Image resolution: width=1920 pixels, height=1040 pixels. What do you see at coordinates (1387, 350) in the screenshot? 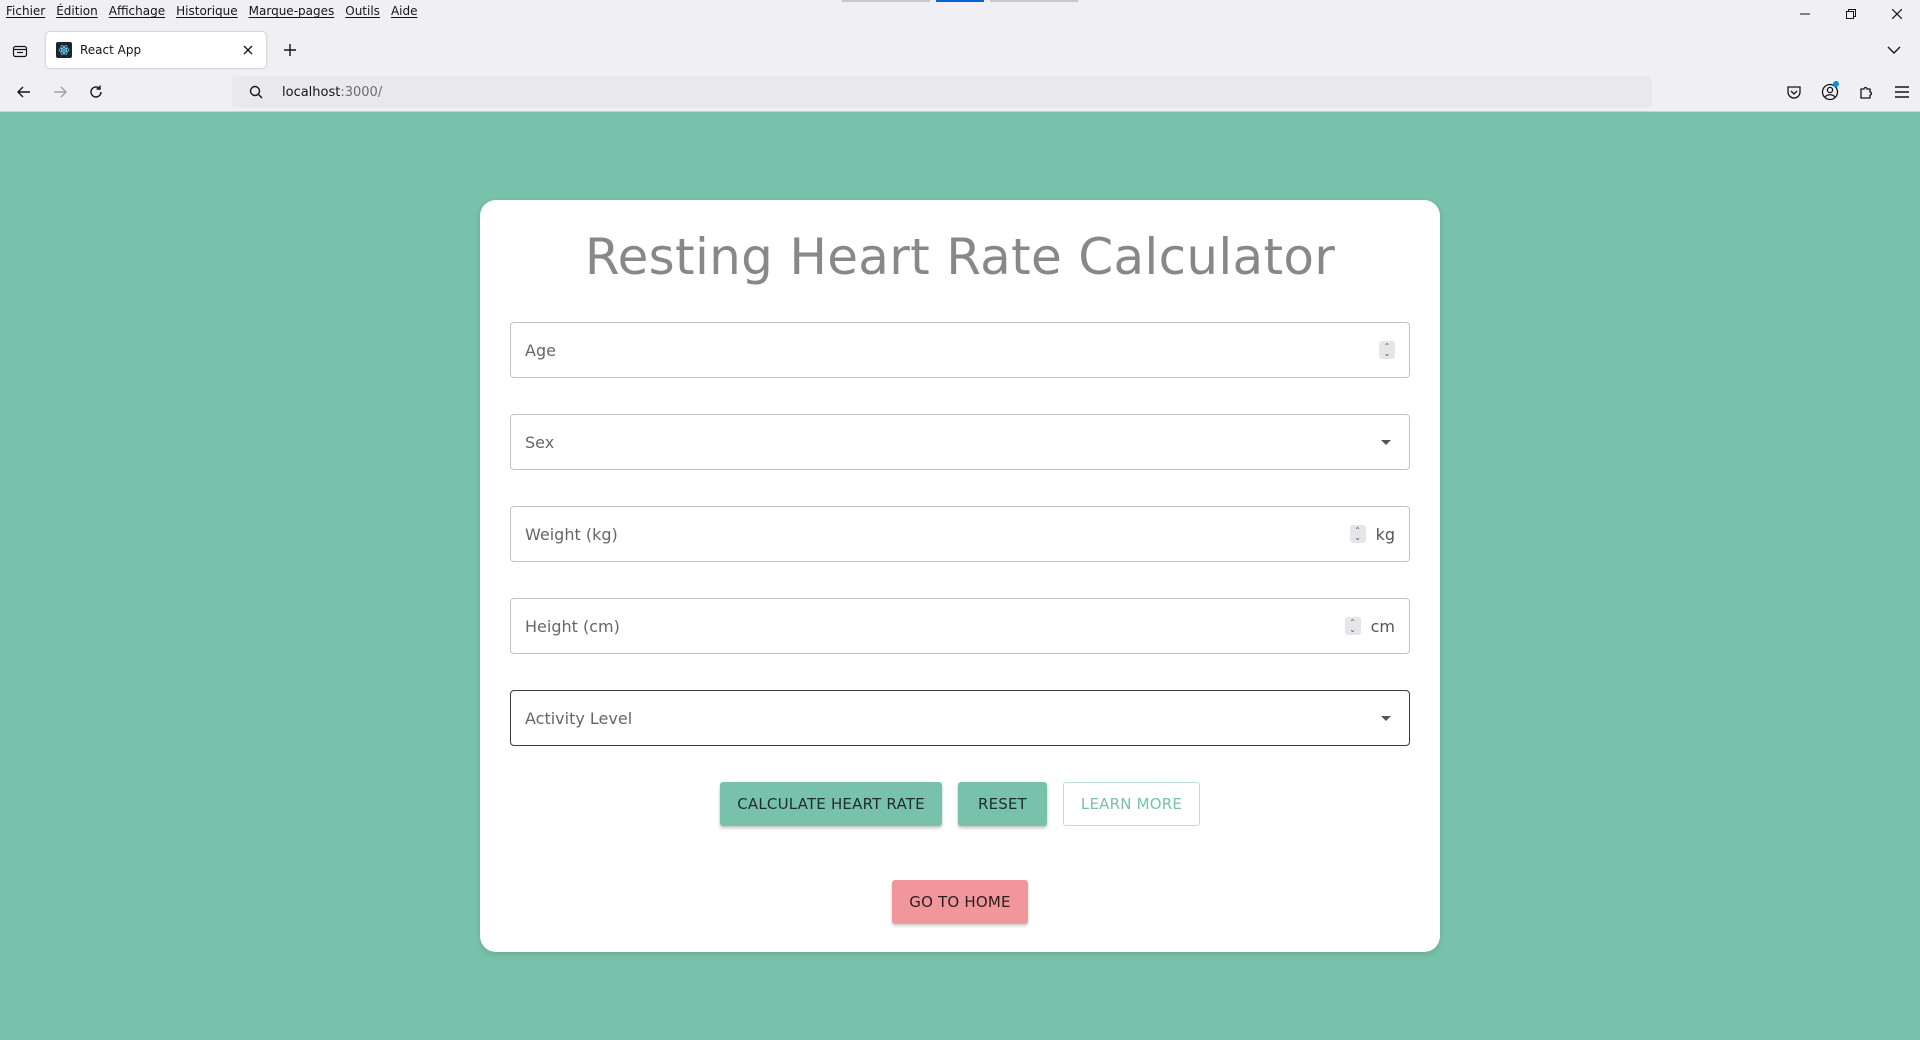
I see `age-stepper: ⌃ ⌄` at bounding box center [1387, 350].